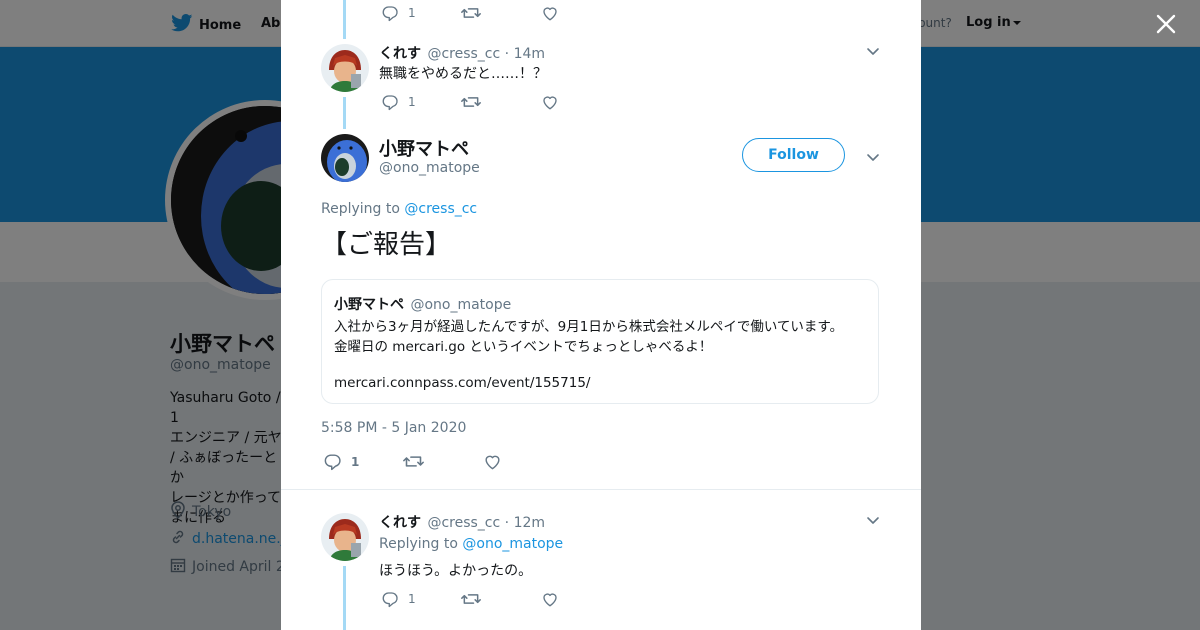  What do you see at coordinates (1166, 24) in the screenshot?
I see `close-icon` at bounding box center [1166, 24].